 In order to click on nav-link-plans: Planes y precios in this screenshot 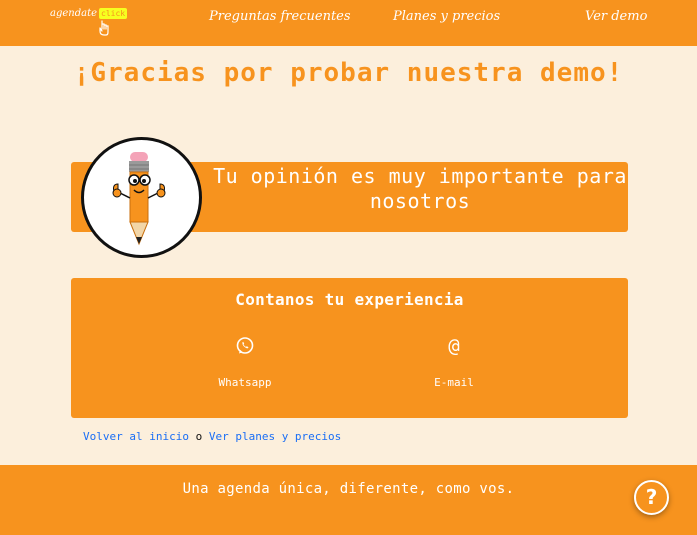, I will do `click(446, 16)`.